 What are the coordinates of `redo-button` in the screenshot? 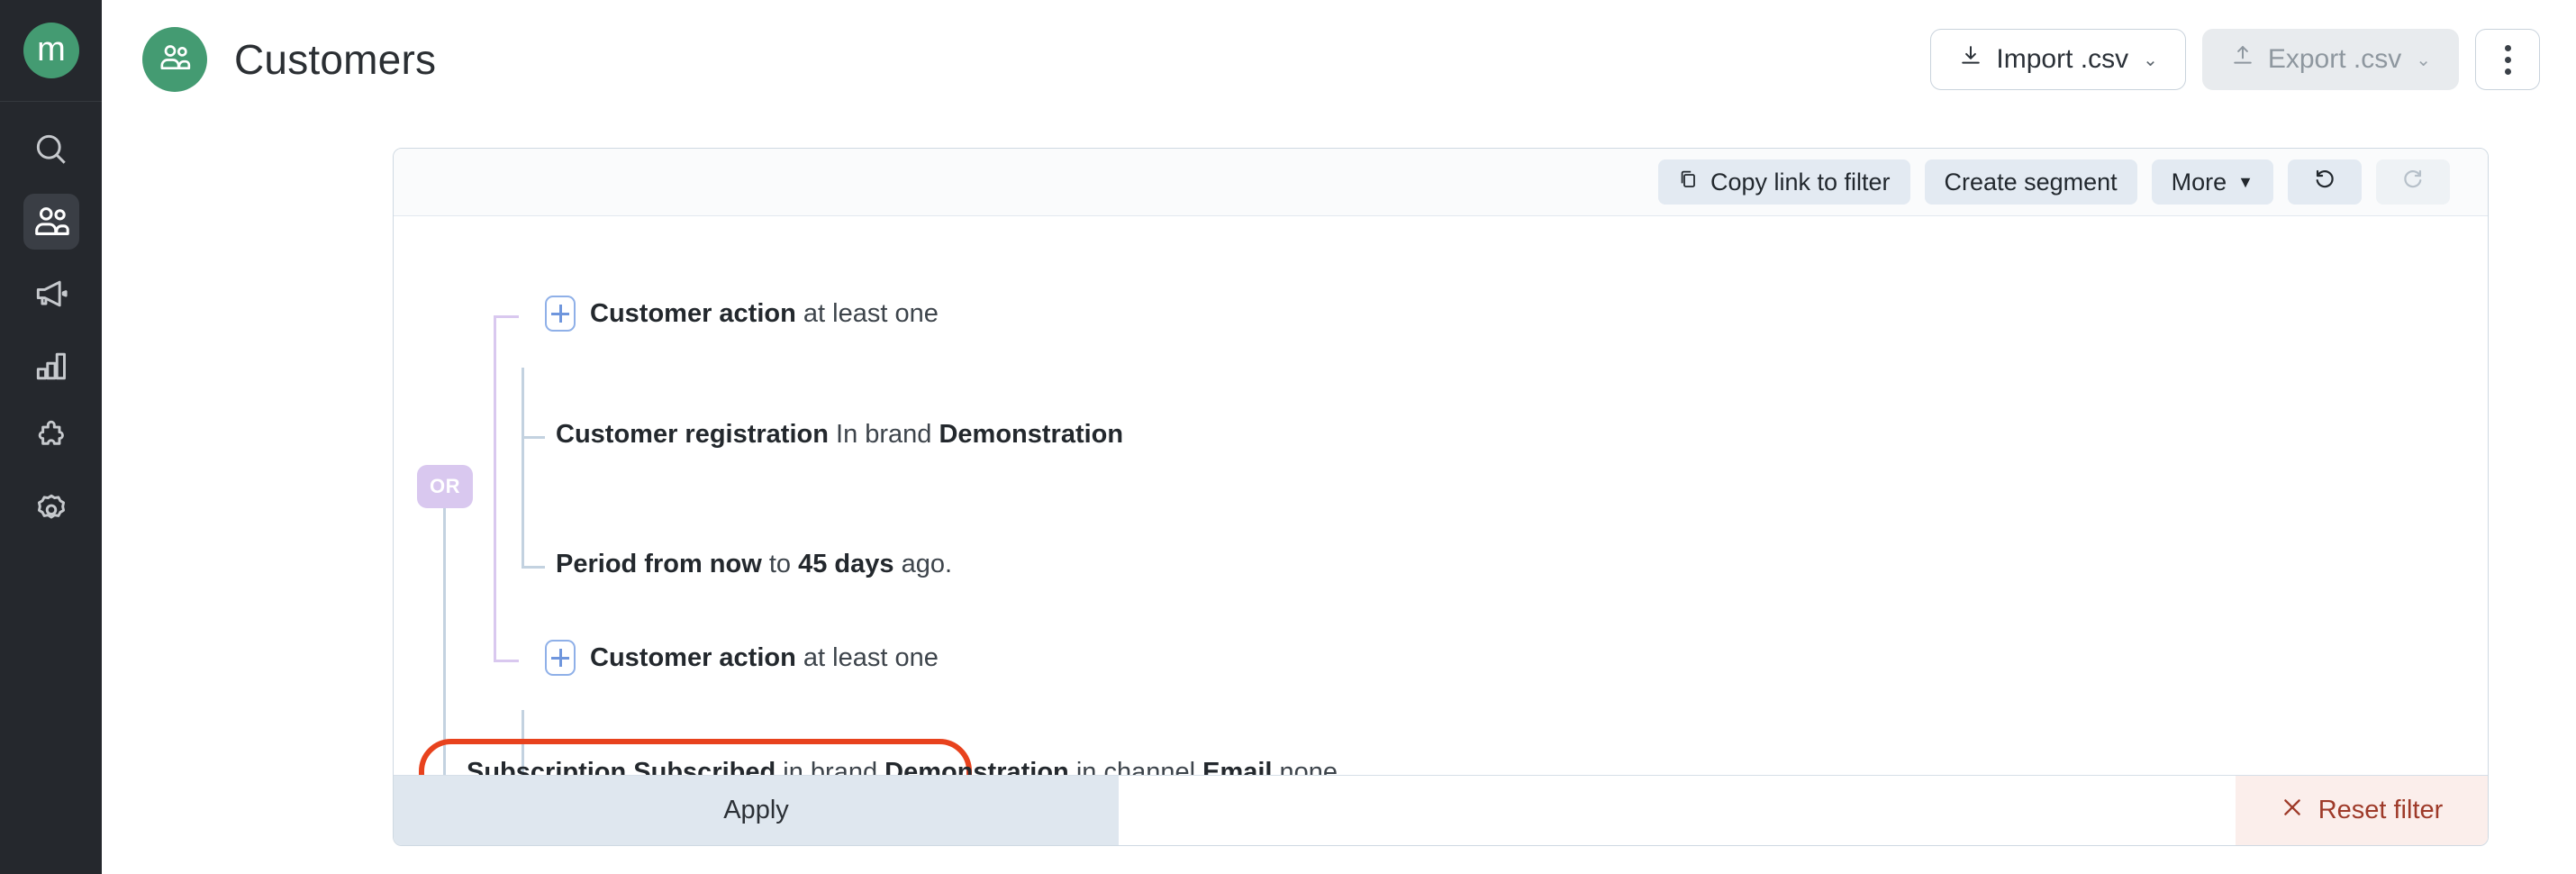 It's located at (2413, 182).